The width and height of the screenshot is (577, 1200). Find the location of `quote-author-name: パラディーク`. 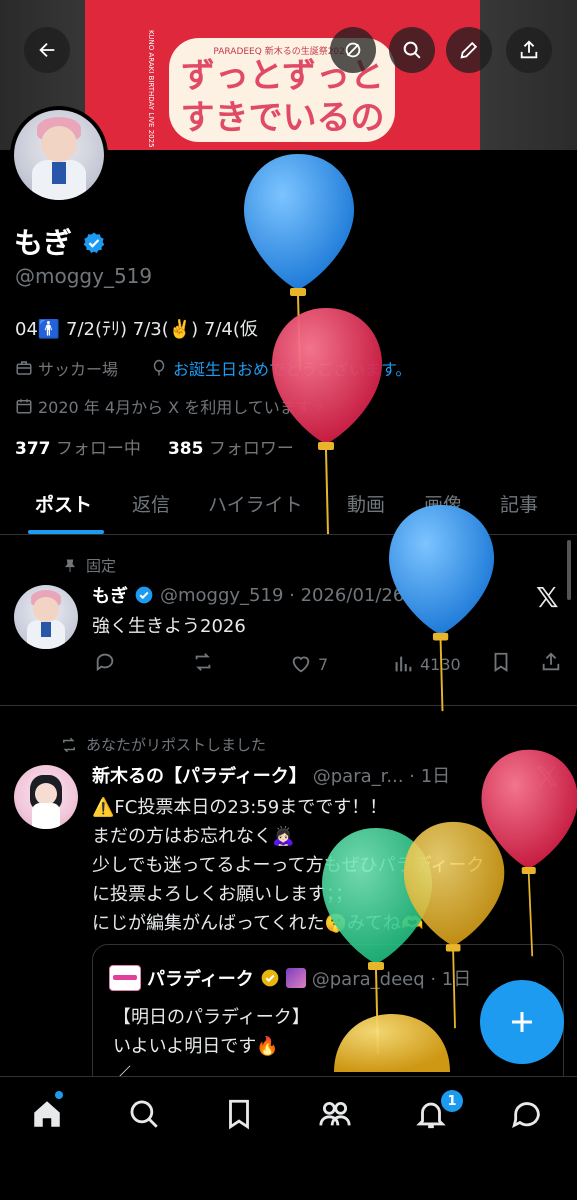

quote-author-name: パラディーク is located at coordinates (200, 979).